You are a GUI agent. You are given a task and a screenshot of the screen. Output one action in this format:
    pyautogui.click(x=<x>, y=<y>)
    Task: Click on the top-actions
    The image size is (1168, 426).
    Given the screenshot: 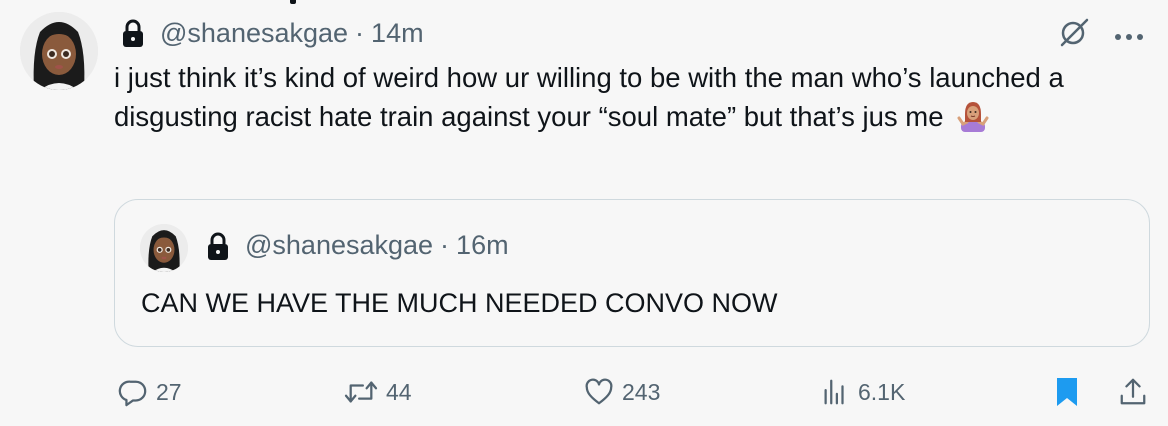 What is the action you would take?
    pyautogui.click(x=1101, y=32)
    